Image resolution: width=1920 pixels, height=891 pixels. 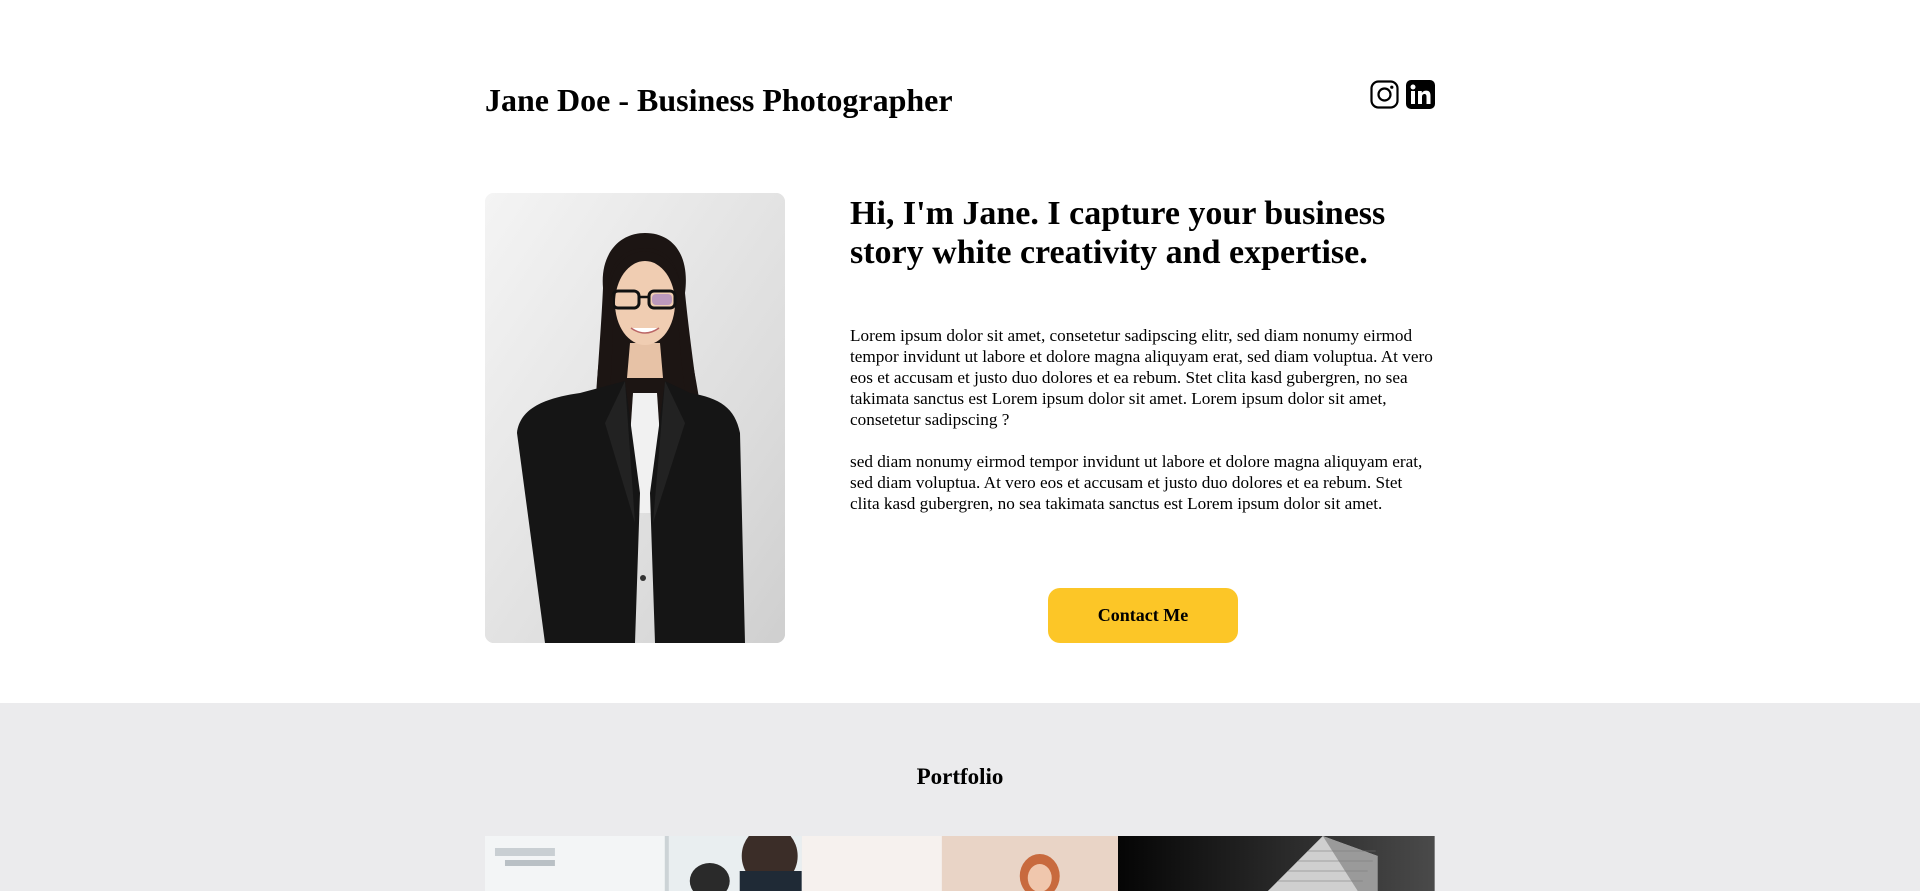 I want to click on portfolio-gallery, so click(x=960, y=863).